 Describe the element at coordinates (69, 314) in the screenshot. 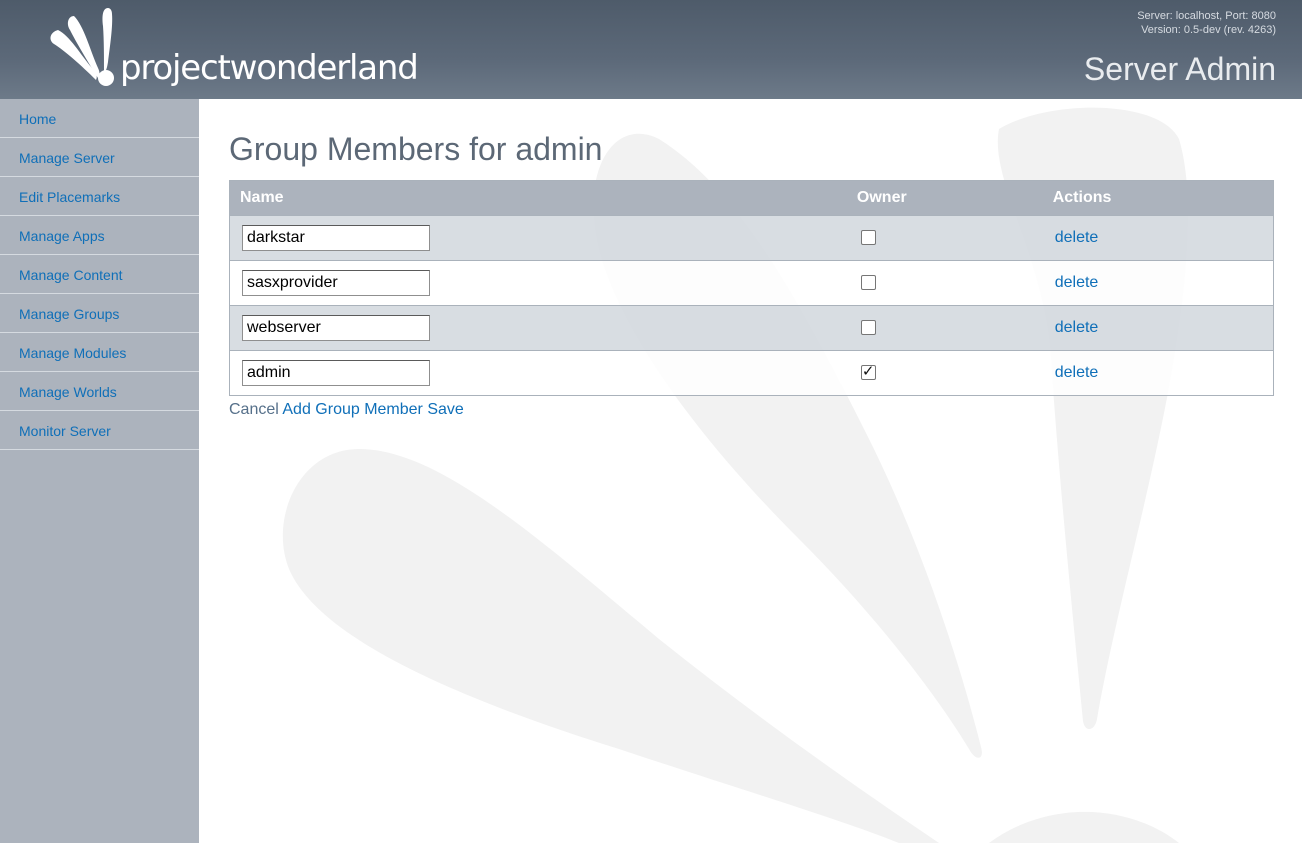

I see `sidebar-item-label: Manage Groups` at that location.